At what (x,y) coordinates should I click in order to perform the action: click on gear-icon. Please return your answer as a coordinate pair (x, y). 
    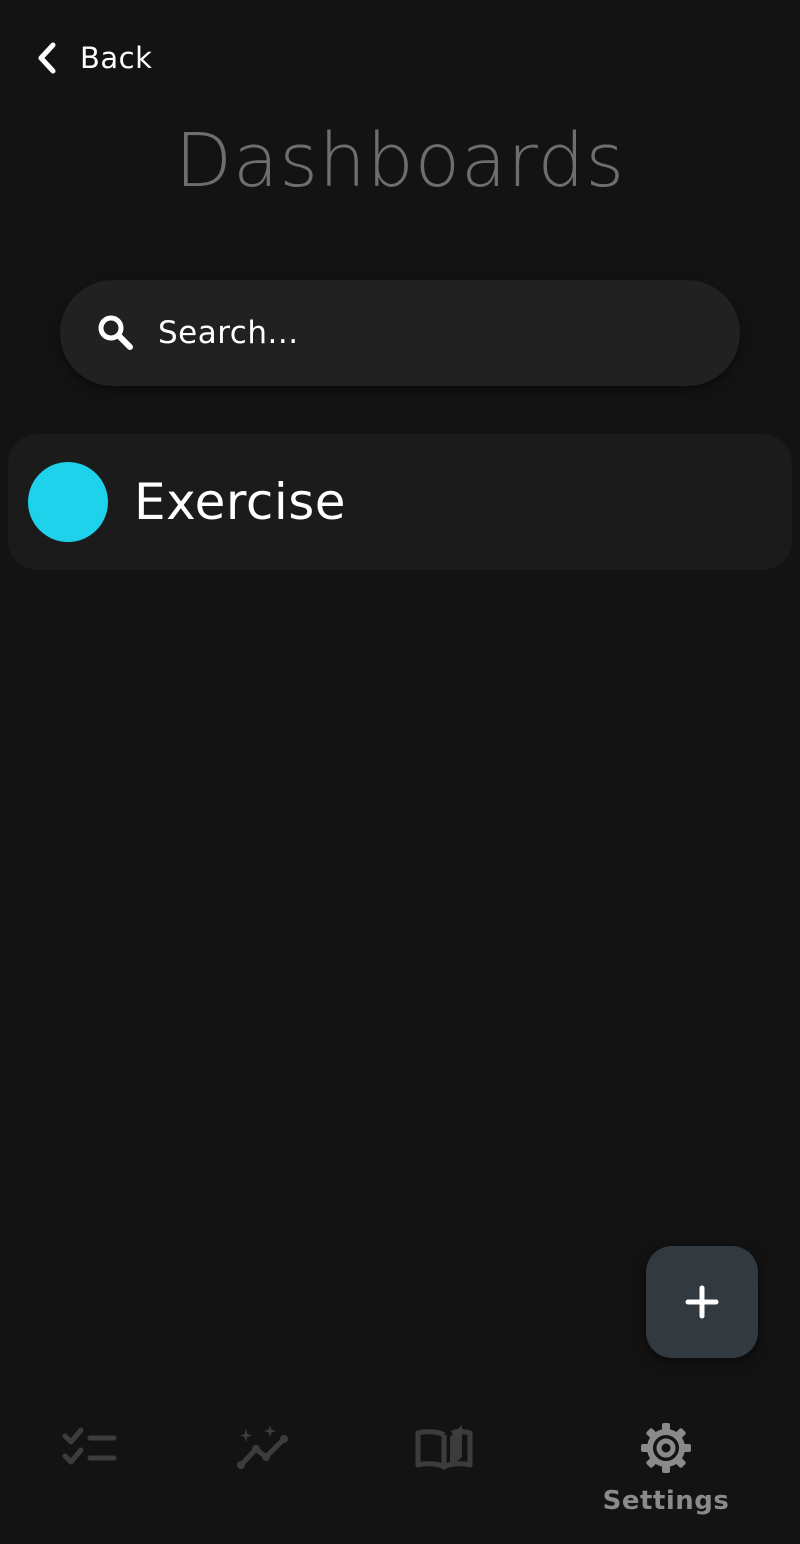
    Looking at the image, I should click on (666, 1448).